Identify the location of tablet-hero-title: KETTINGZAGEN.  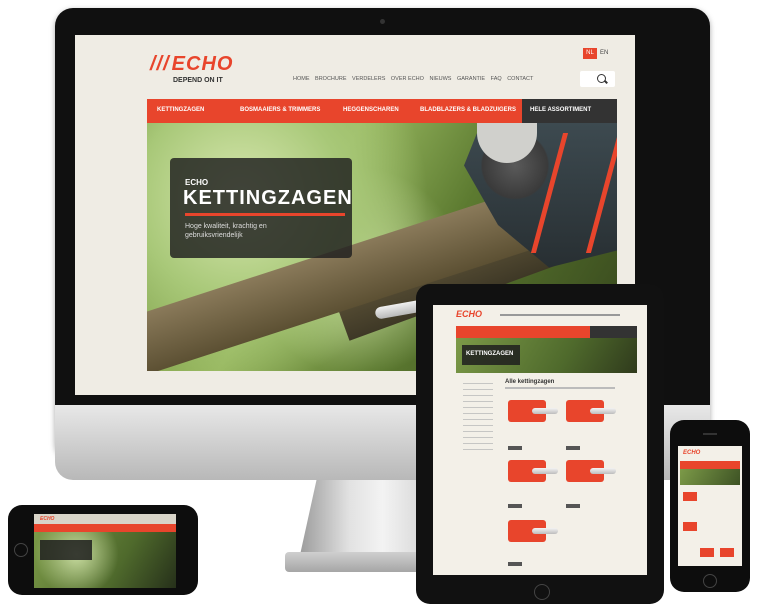
(490, 354).